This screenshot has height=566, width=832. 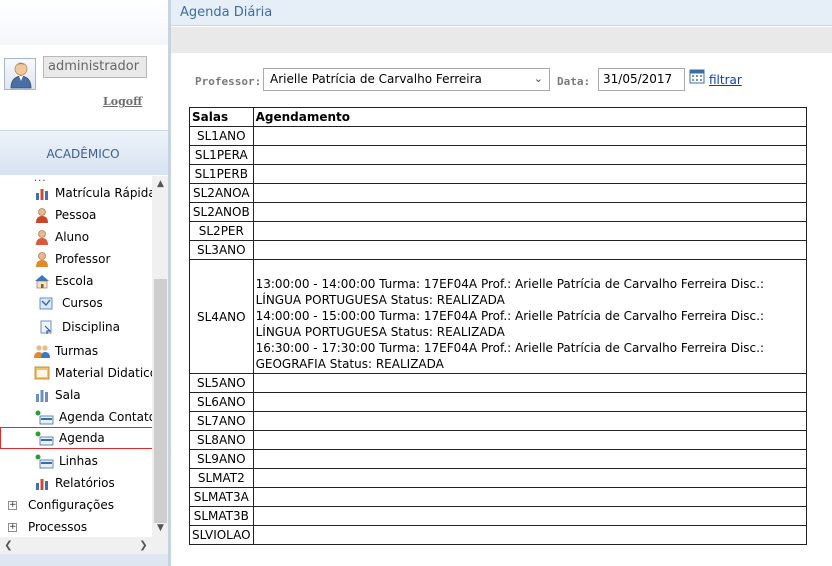 What do you see at coordinates (221, 440) in the screenshot?
I see `room-cell: SL8ANO` at bounding box center [221, 440].